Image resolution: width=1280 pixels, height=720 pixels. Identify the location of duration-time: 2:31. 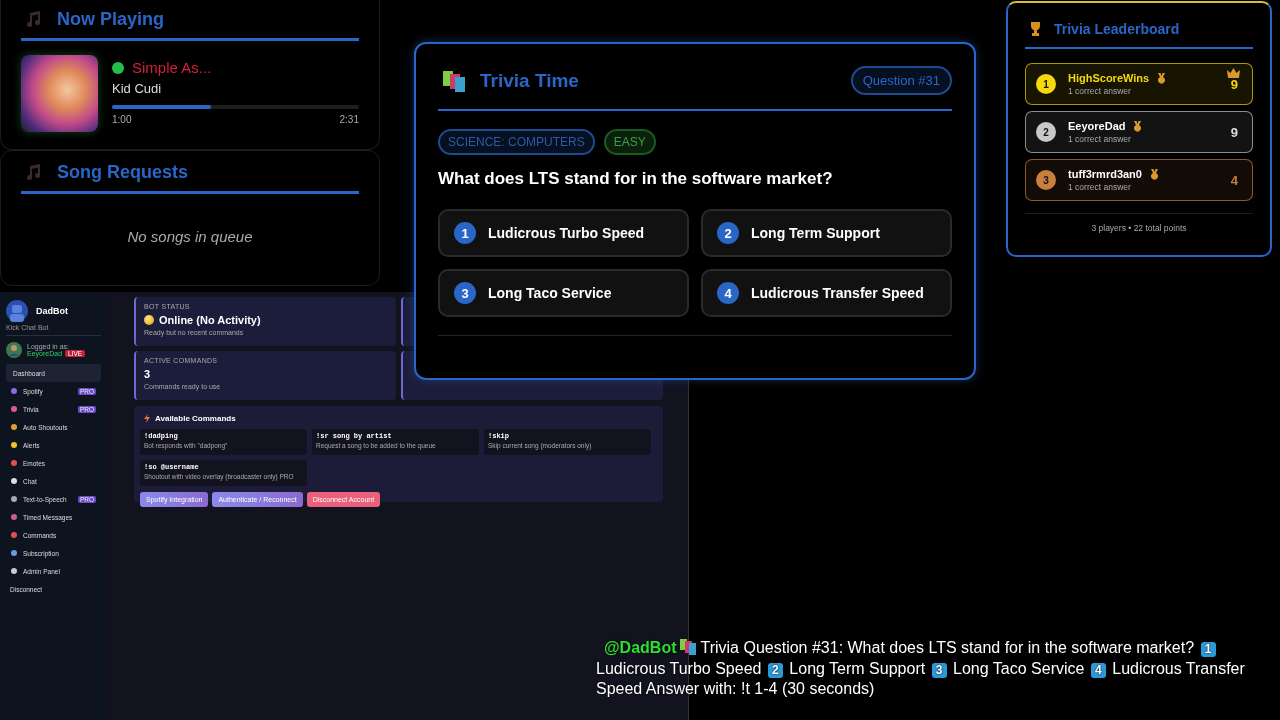
(349, 119).